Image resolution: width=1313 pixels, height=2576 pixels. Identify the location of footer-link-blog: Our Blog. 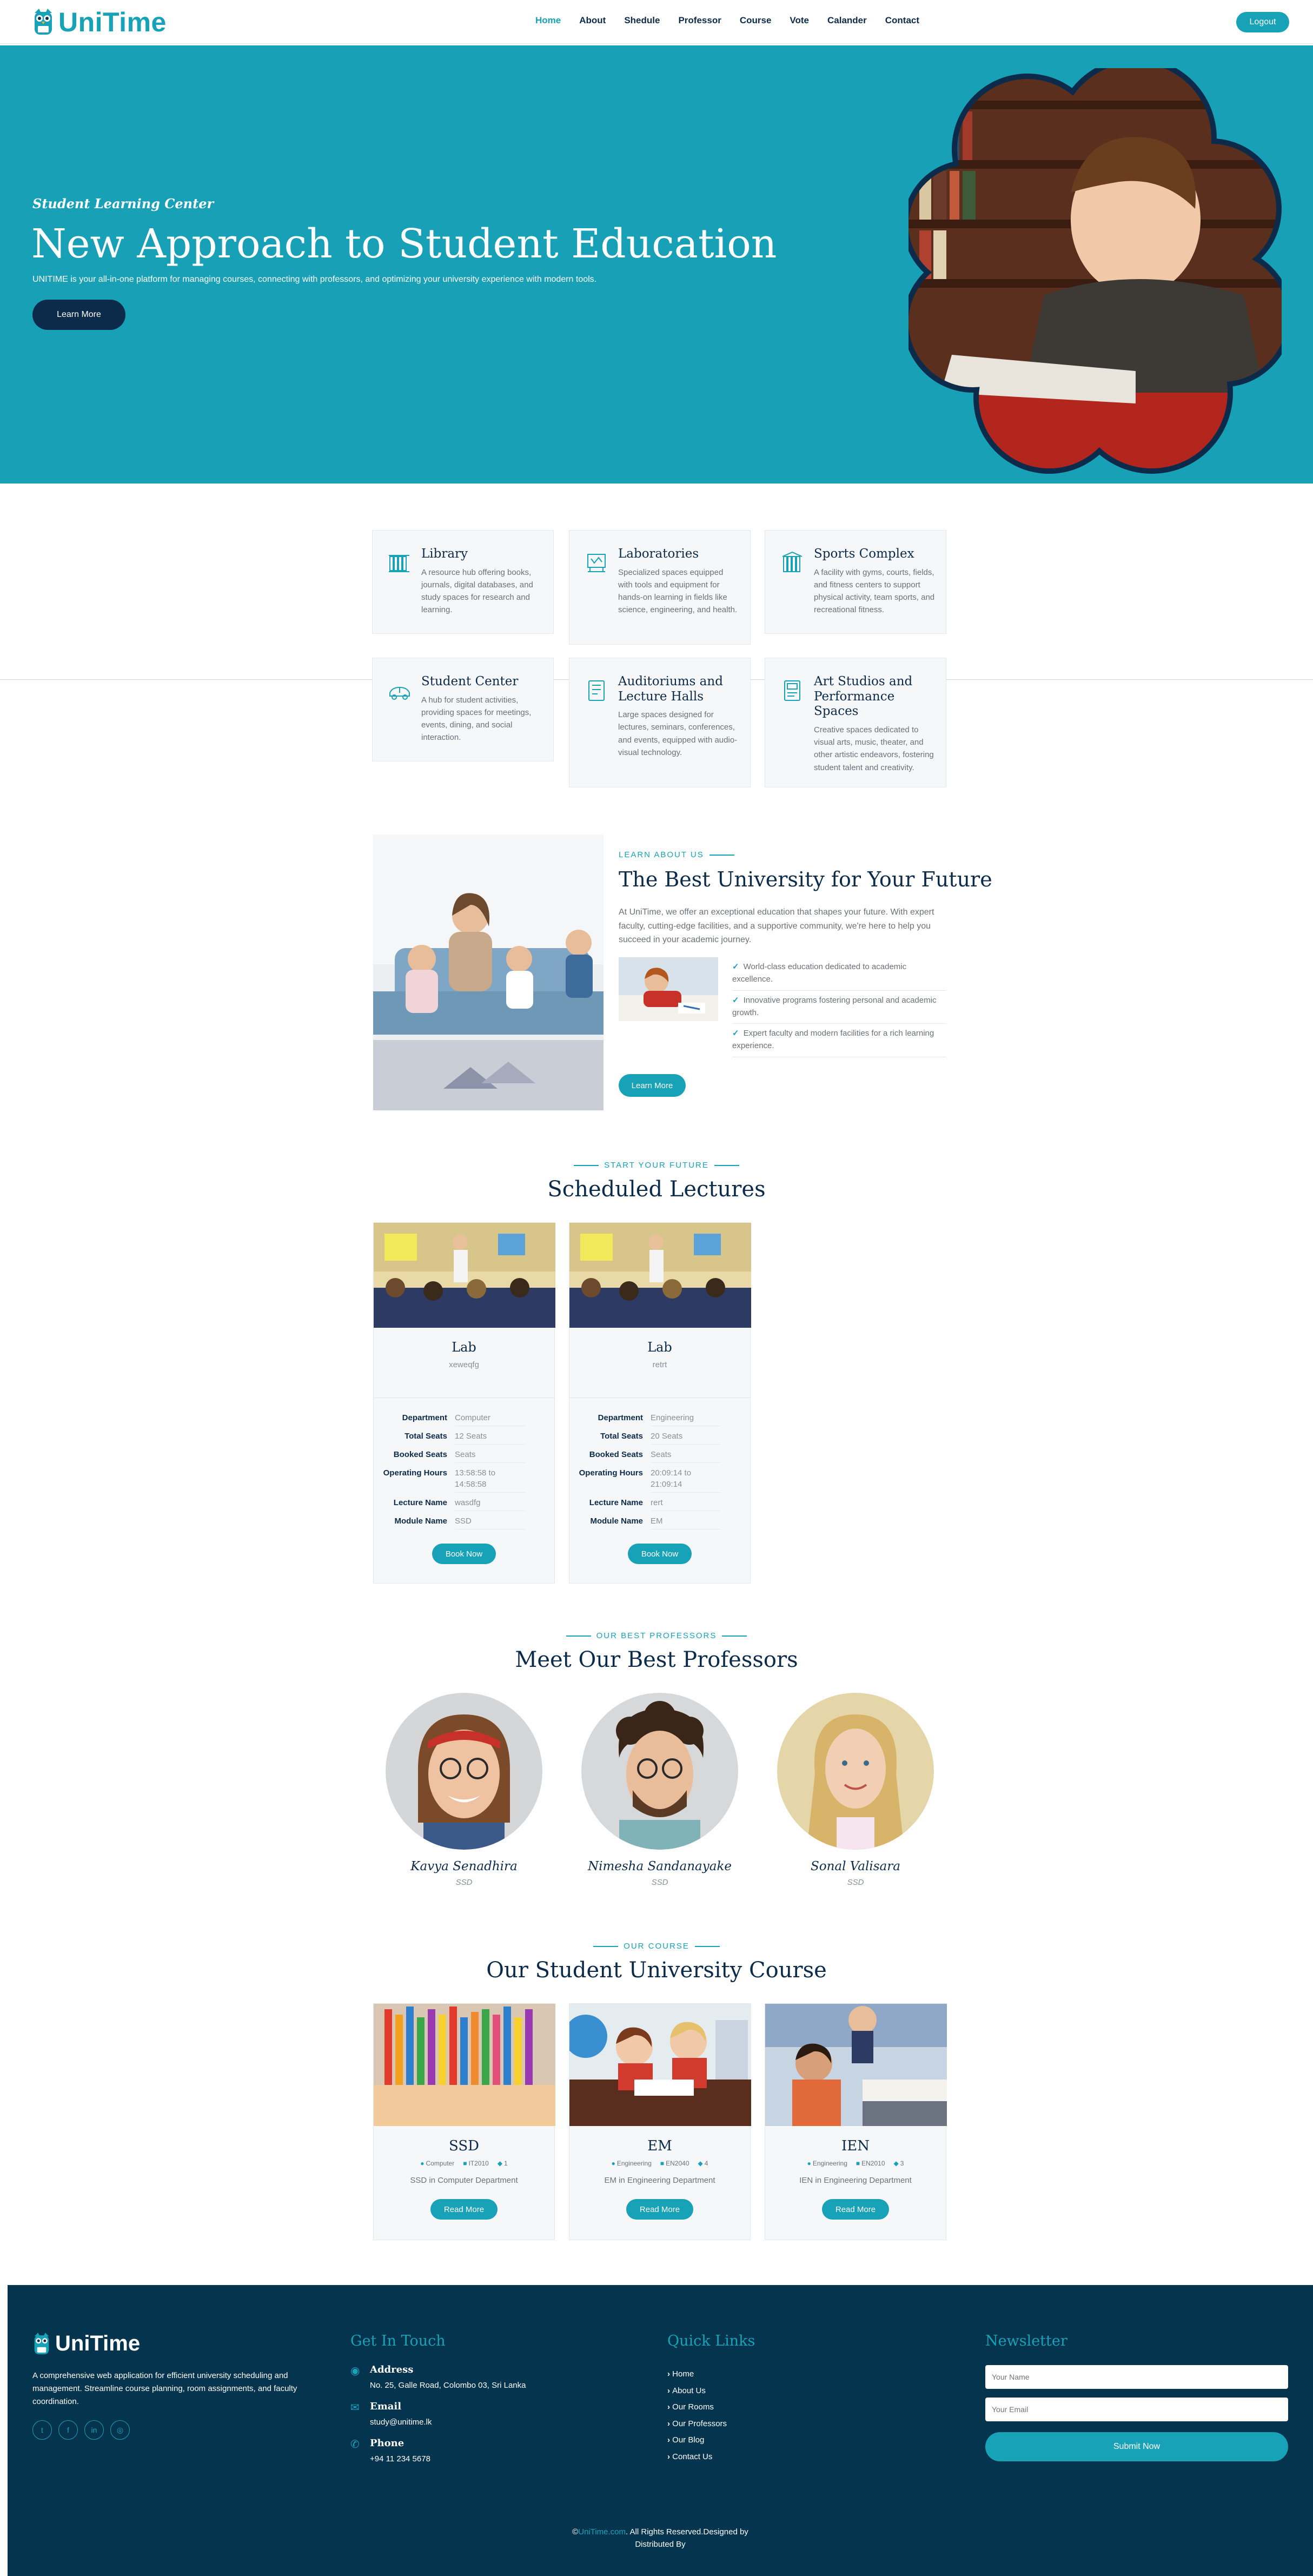
(697, 2440).